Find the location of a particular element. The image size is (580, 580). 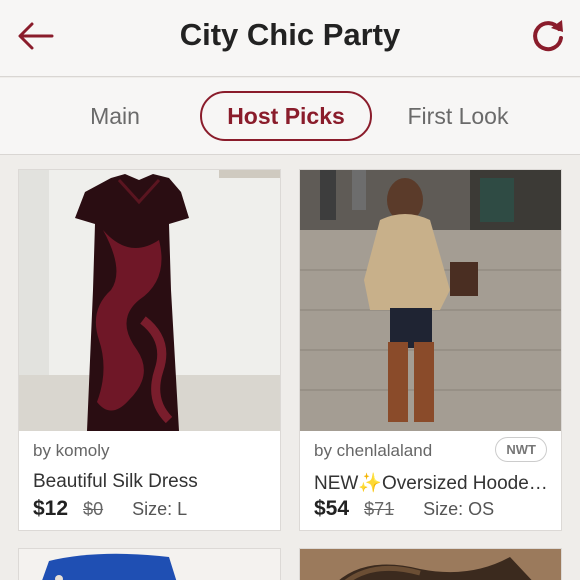

refresh-icon is located at coordinates (548, 36).